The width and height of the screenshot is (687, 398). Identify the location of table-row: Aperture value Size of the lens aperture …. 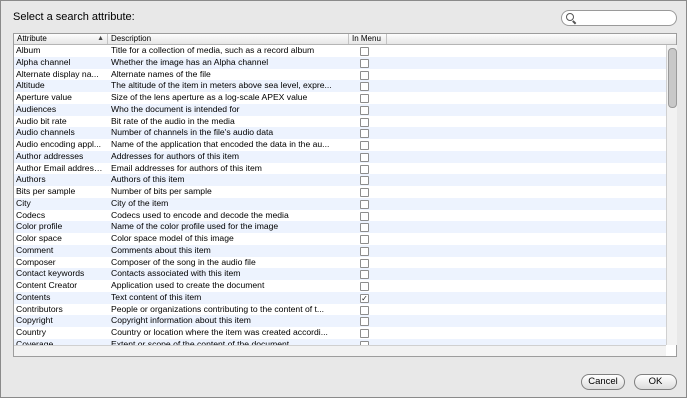
(340, 98).